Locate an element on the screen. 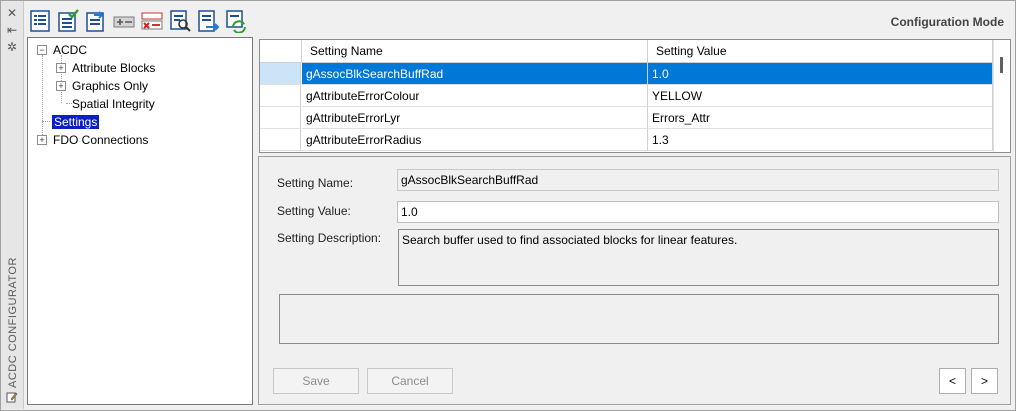 The width and height of the screenshot is (1016, 411). scrollbar-thumb is located at coordinates (1001, 65).